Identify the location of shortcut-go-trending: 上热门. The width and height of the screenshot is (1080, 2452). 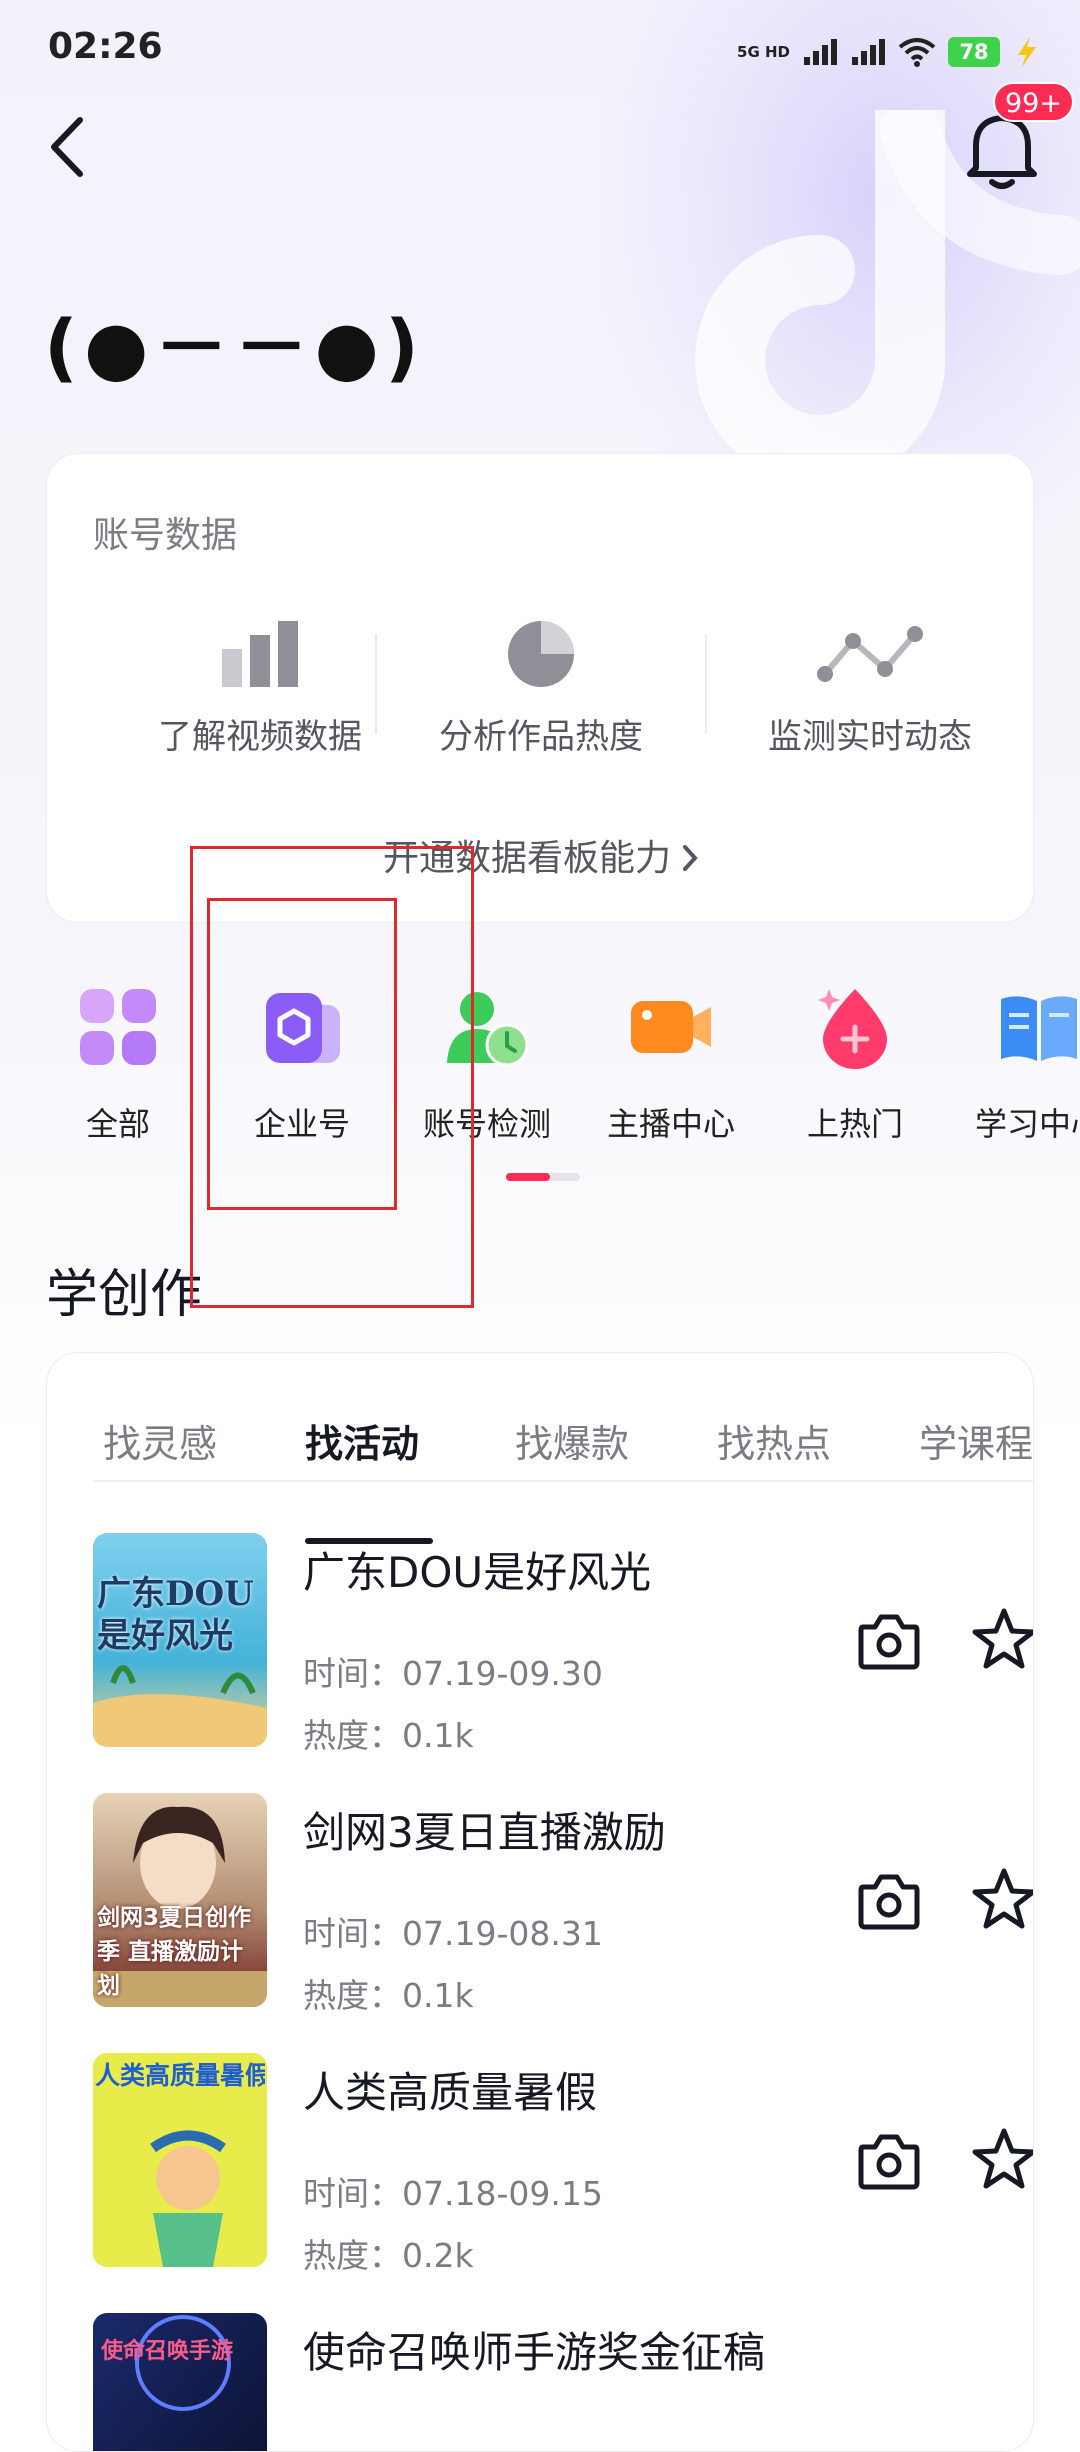
(855, 1065).